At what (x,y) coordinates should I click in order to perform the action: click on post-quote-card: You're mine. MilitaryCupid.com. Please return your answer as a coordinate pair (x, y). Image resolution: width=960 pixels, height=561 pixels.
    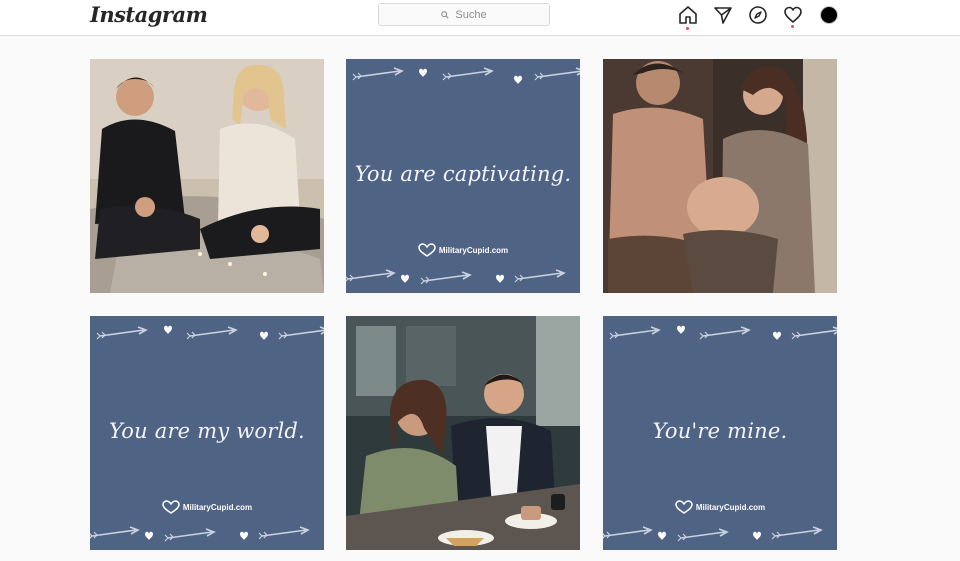
    Looking at the image, I should click on (720, 433).